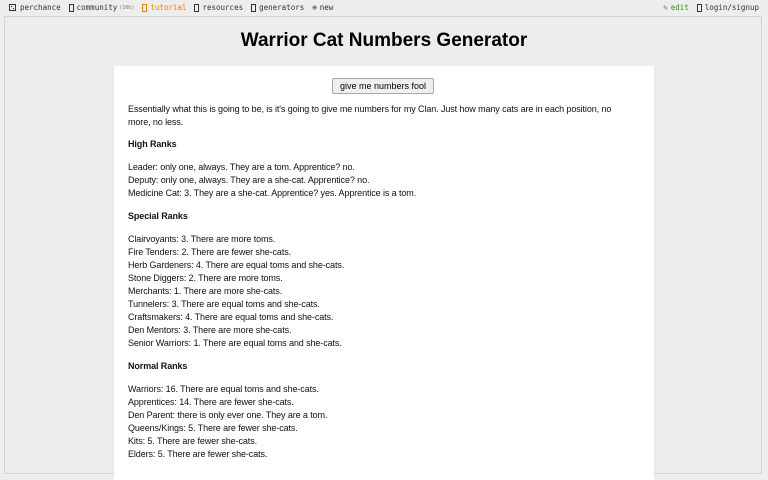  I want to click on rank-line: Kits: 5. There are fewer she-cats., so click(192, 441).